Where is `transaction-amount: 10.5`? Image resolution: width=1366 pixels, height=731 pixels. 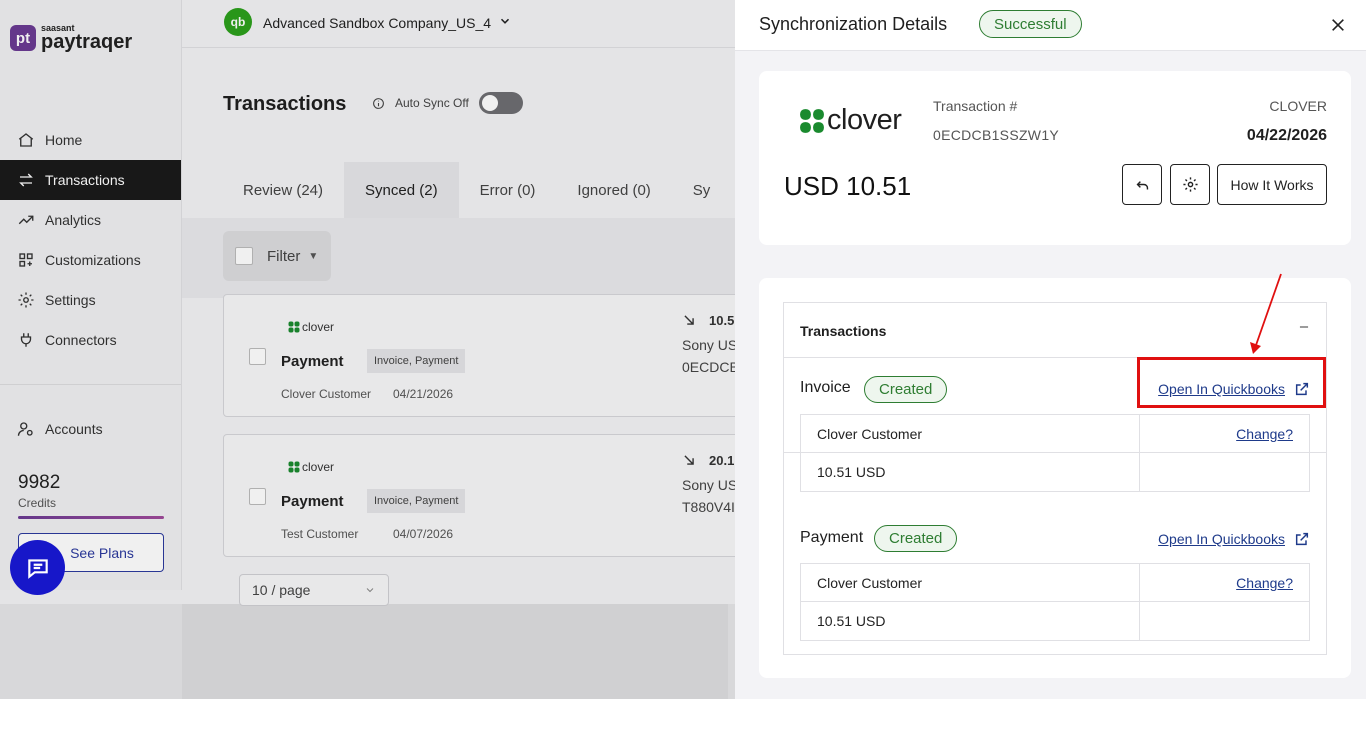
transaction-amount: 10.5 is located at coordinates (722, 320).